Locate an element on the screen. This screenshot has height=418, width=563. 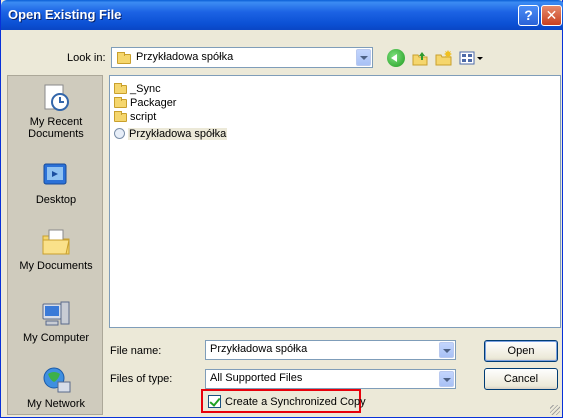
place-label: My Recent is located at coordinates (56, 122).